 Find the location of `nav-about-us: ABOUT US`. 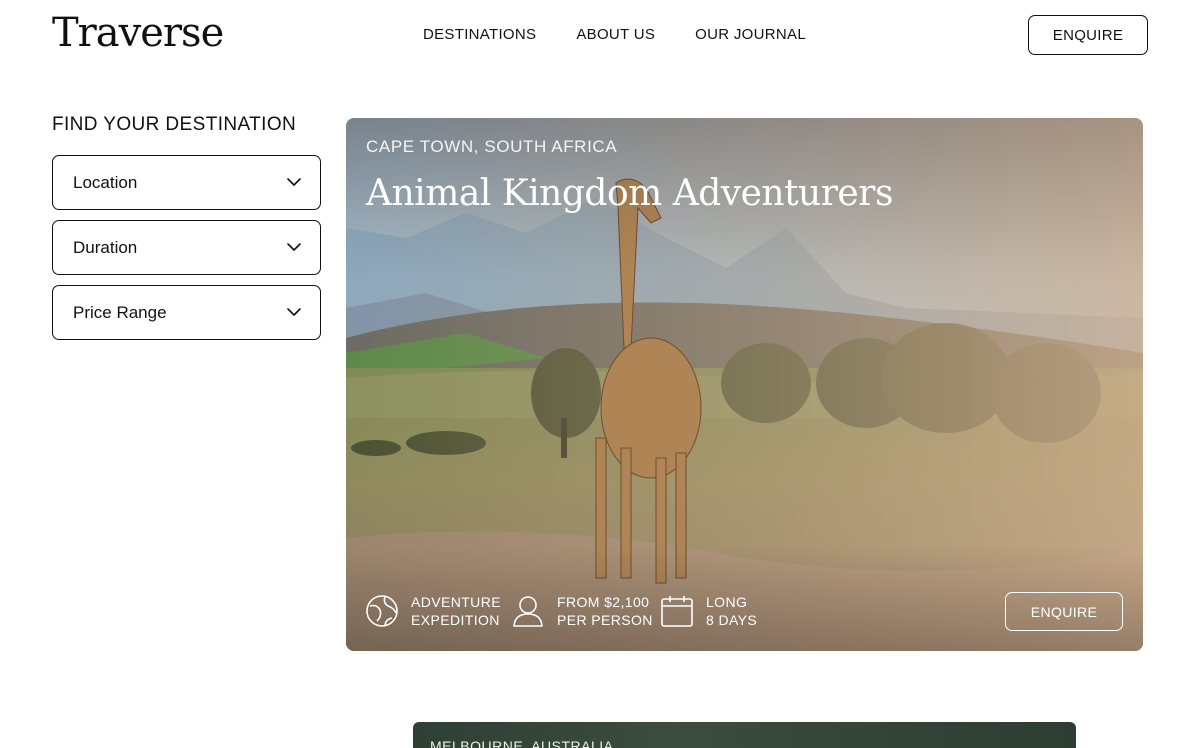

nav-about-us: ABOUT US is located at coordinates (615, 34).